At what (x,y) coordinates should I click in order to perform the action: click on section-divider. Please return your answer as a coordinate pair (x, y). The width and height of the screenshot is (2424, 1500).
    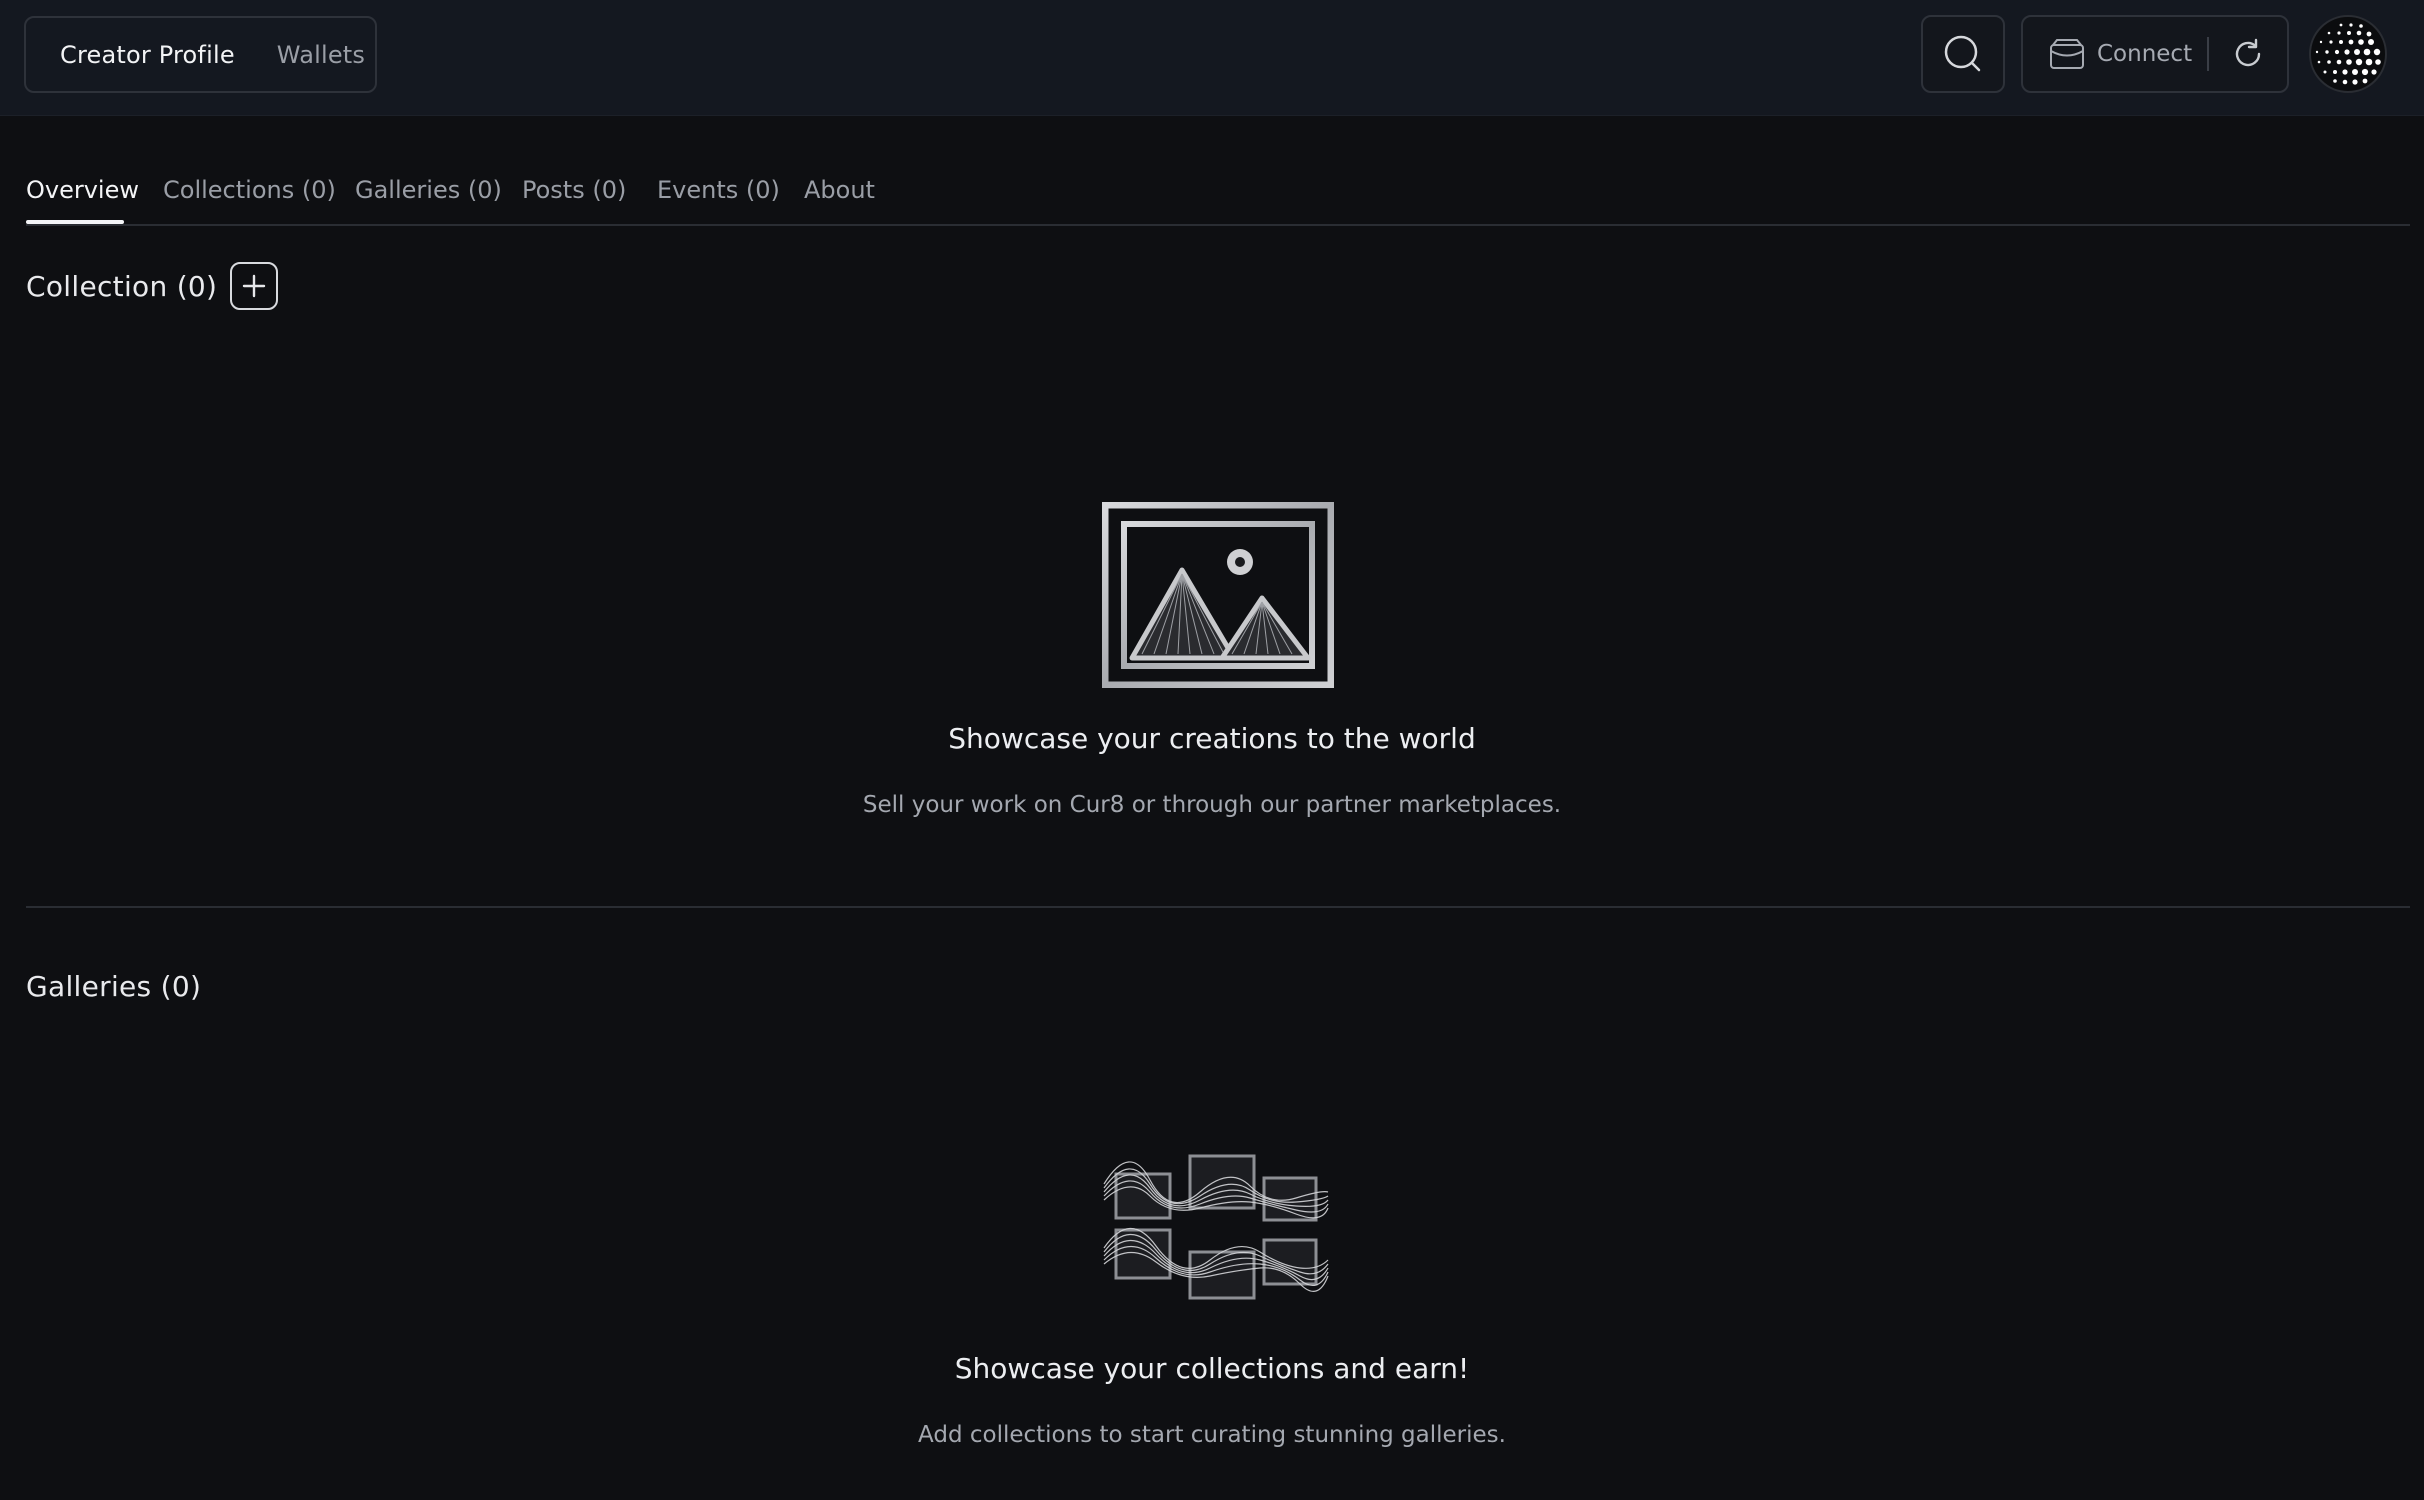
    Looking at the image, I should click on (1218, 907).